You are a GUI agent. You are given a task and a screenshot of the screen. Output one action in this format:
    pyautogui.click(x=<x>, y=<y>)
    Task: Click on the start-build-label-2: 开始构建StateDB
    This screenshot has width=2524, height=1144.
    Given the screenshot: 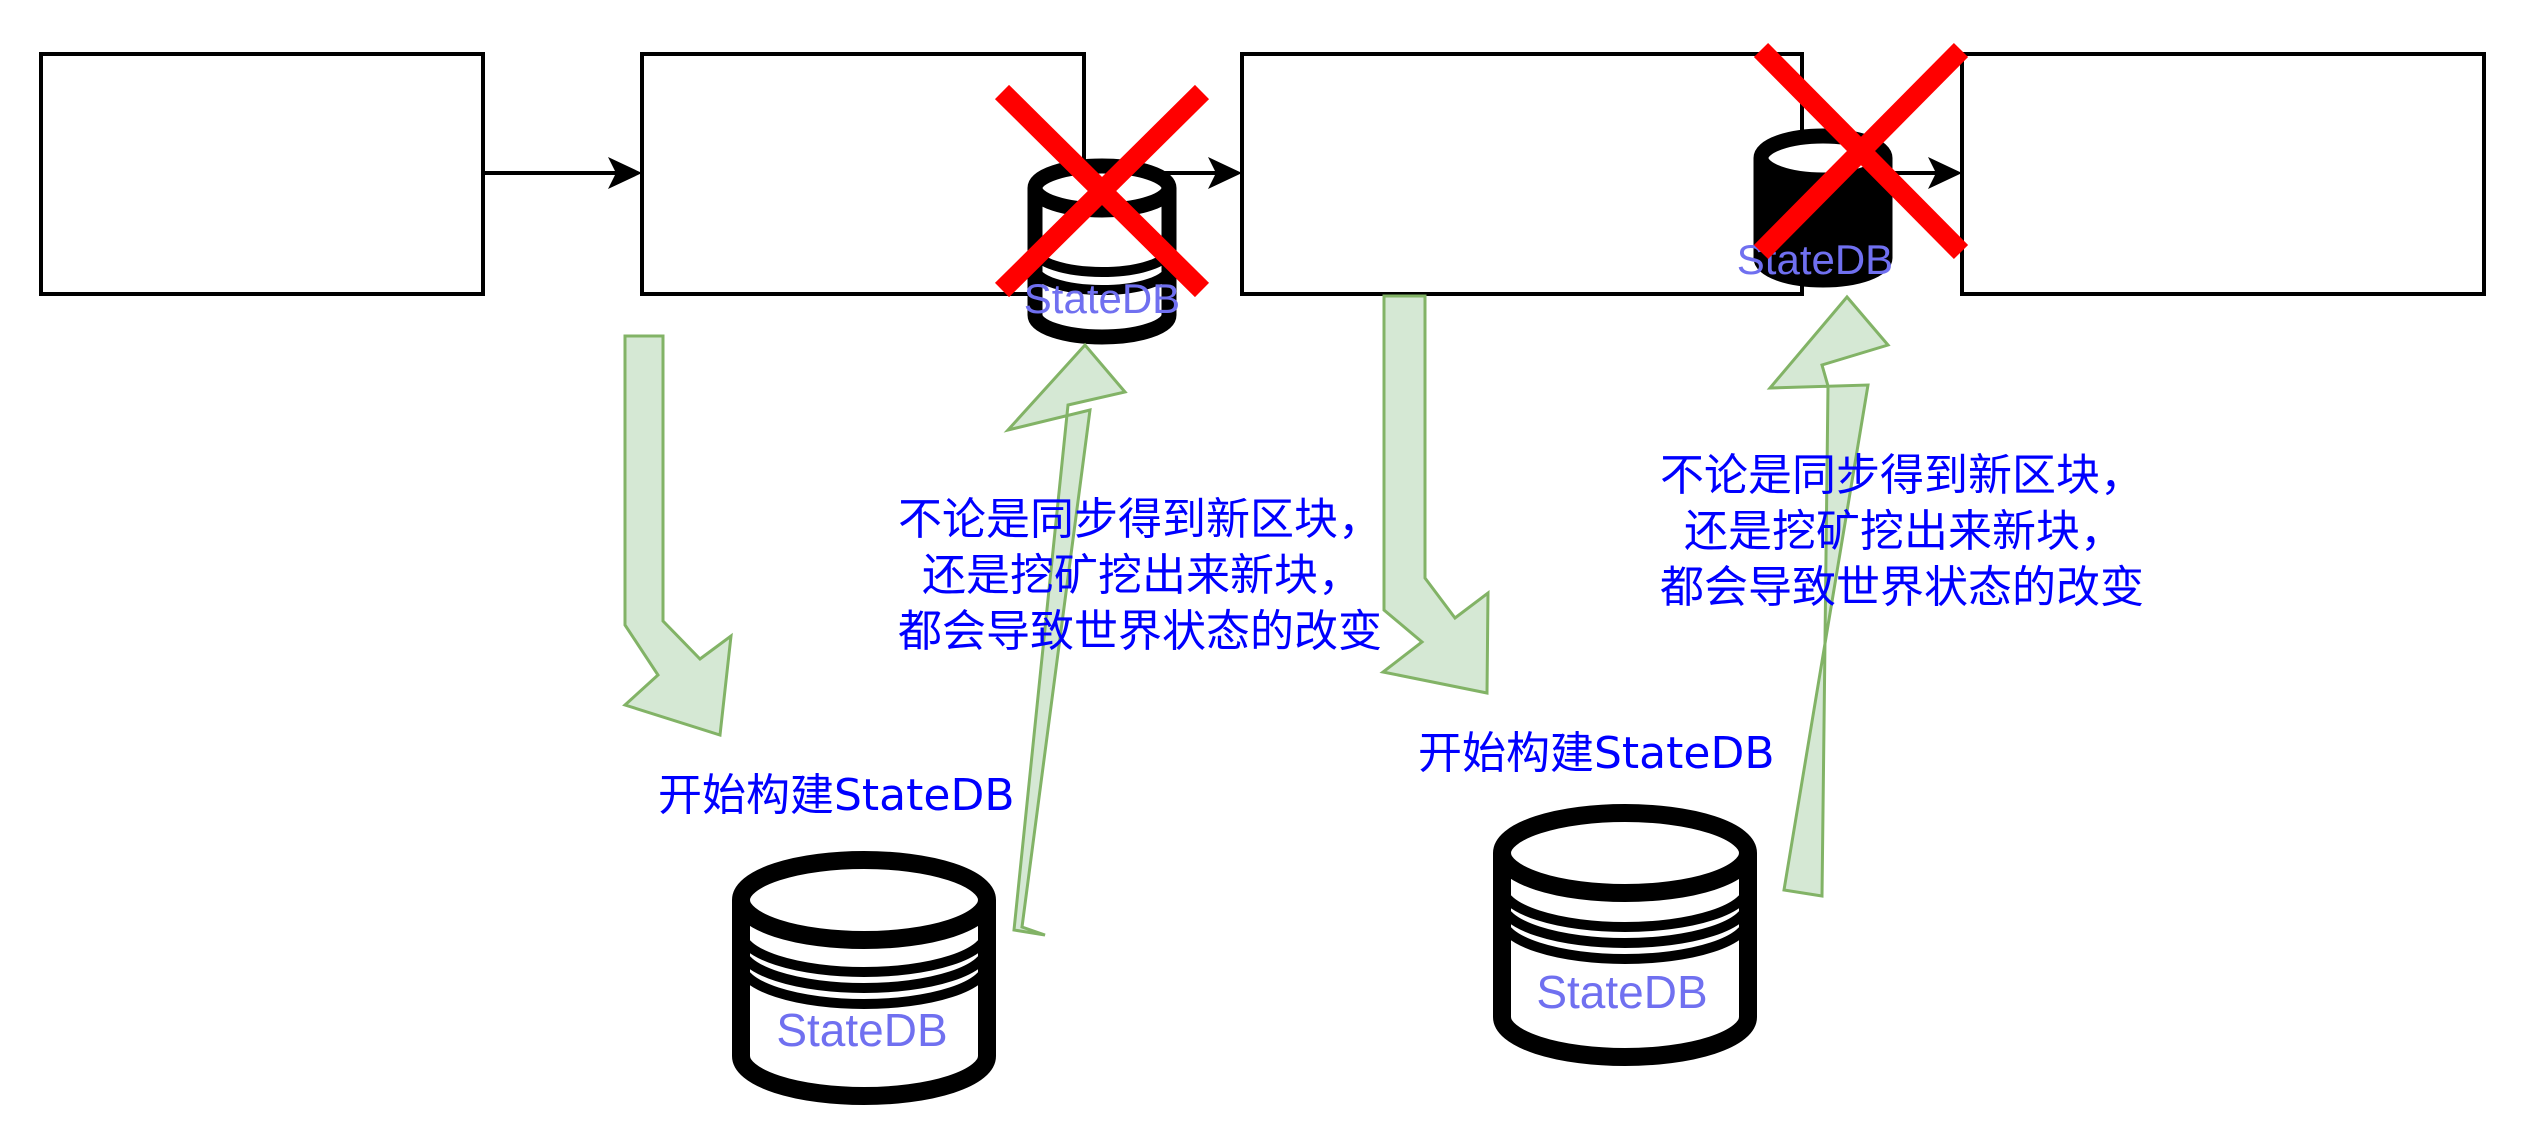 What is the action you would take?
    pyautogui.click(x=1596, y=753)
    